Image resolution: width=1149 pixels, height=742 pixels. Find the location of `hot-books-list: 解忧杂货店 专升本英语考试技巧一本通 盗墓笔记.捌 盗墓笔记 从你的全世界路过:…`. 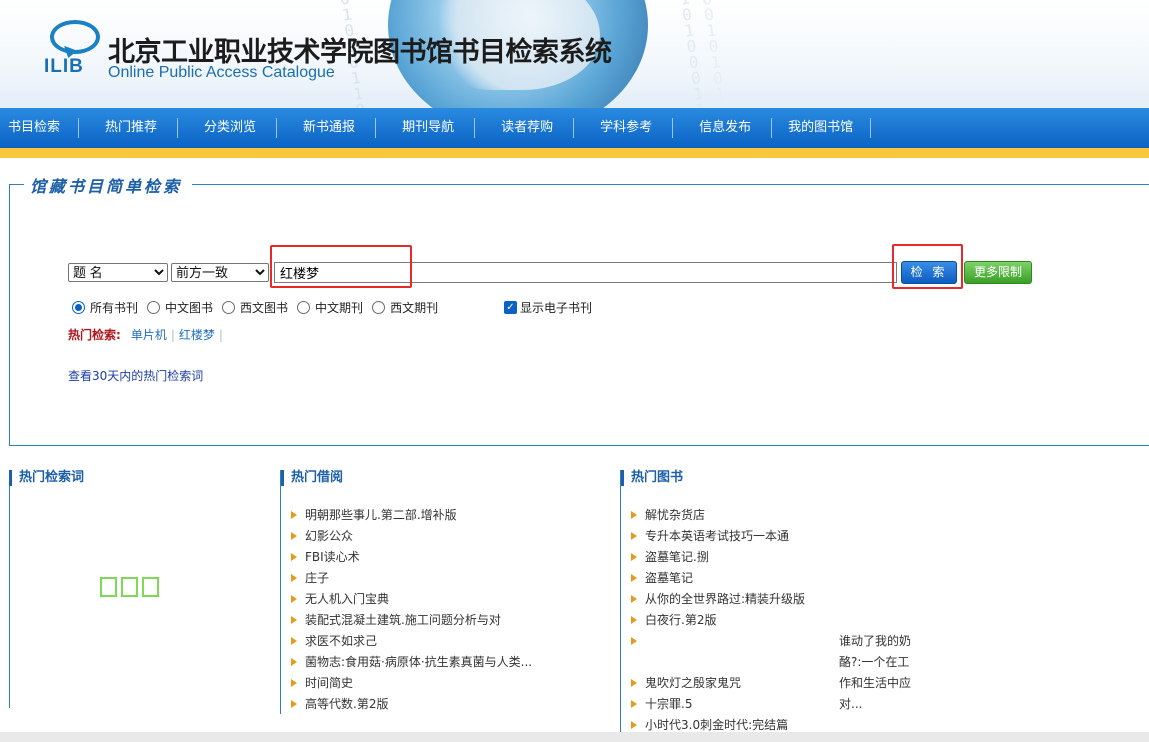

hot-books-list: 解忧杂货店 专升本英语考试技巧一本通 盗墓笔记.捌 盗墓笔记 从你的全世界路过:… is located at coordinates (770, 620).